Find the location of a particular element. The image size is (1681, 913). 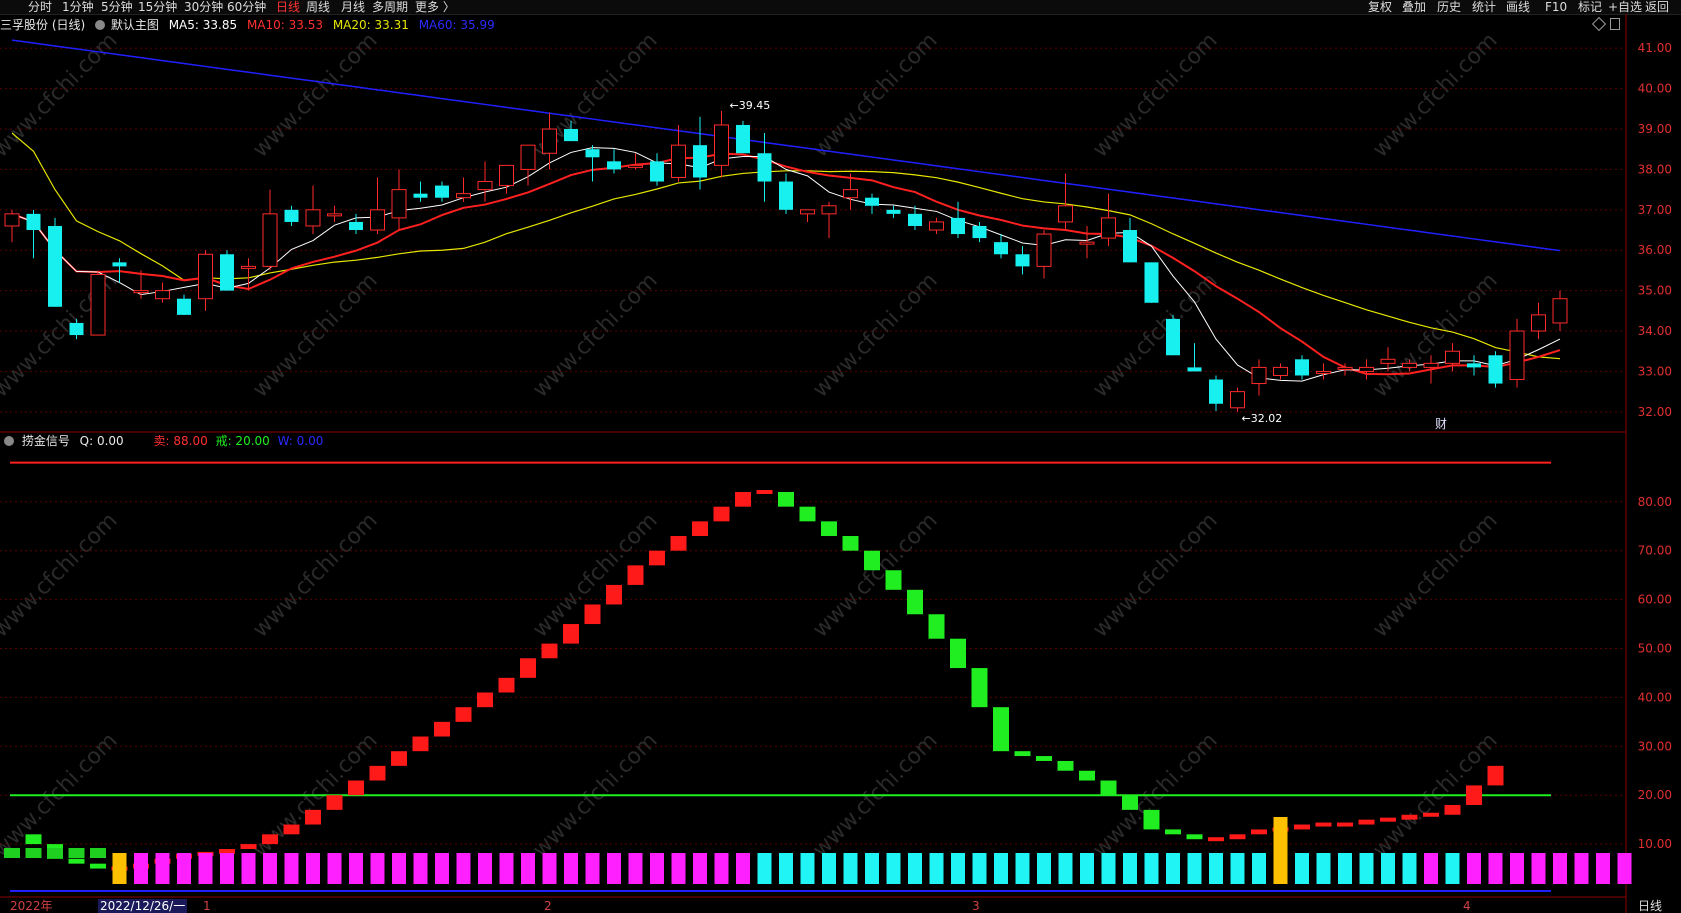

flag-bar-gold is located at coordinates (119, 868).